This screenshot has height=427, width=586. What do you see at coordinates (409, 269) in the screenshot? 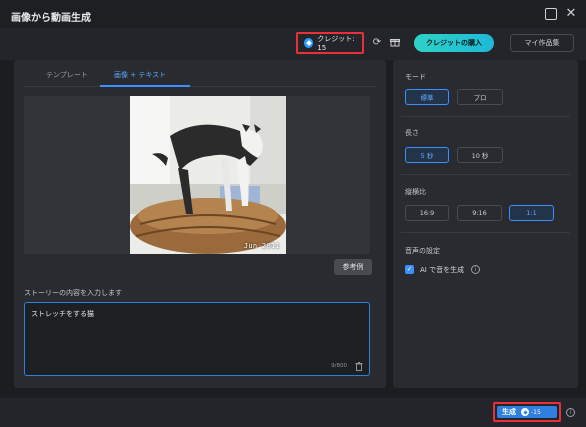
I see `ai-sound-checkbox: ✓` at bounding box center [409, 269].